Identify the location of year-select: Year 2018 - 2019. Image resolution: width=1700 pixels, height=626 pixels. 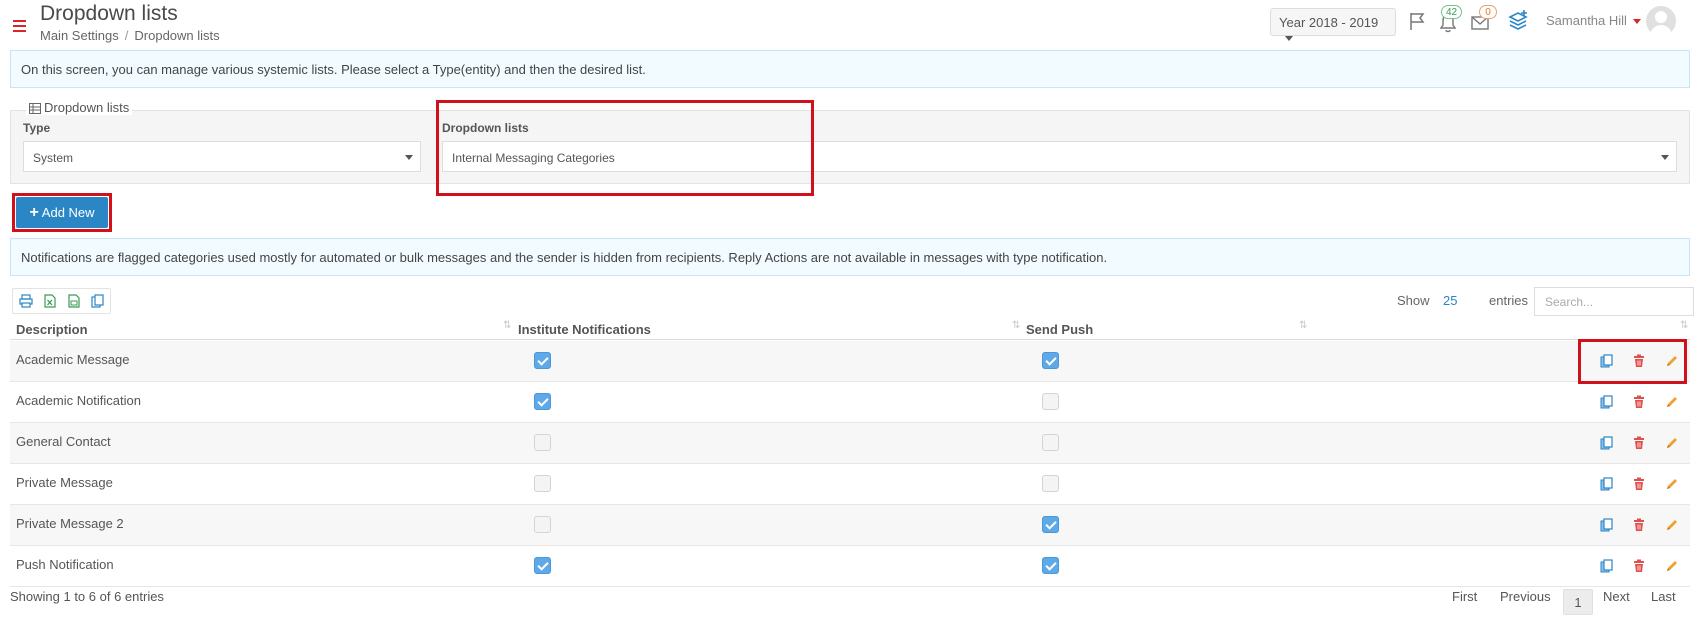
(1333, 25).